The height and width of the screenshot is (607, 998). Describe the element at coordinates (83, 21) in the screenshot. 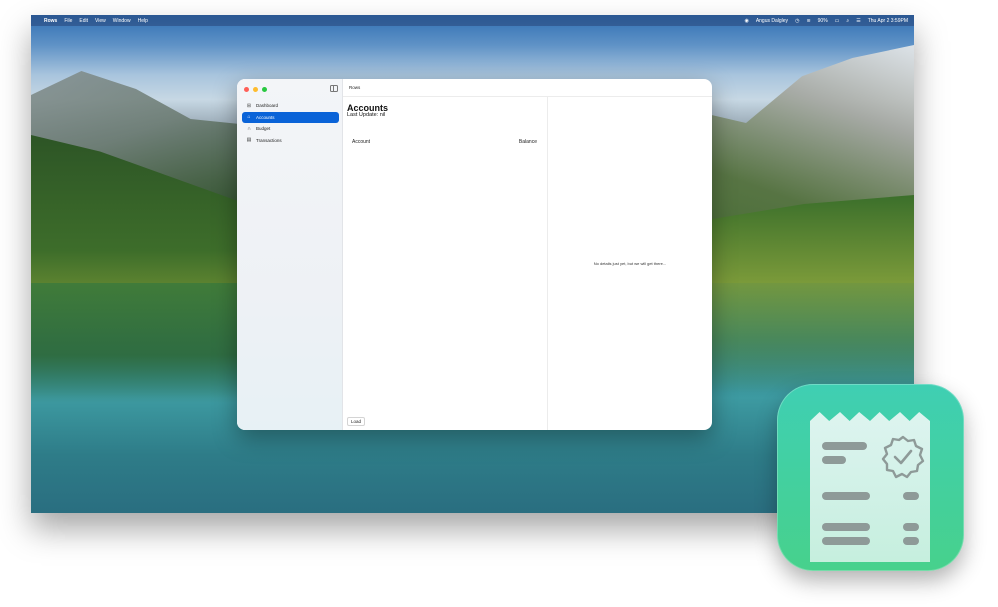

I see `menu-edit: Edit` at that location.